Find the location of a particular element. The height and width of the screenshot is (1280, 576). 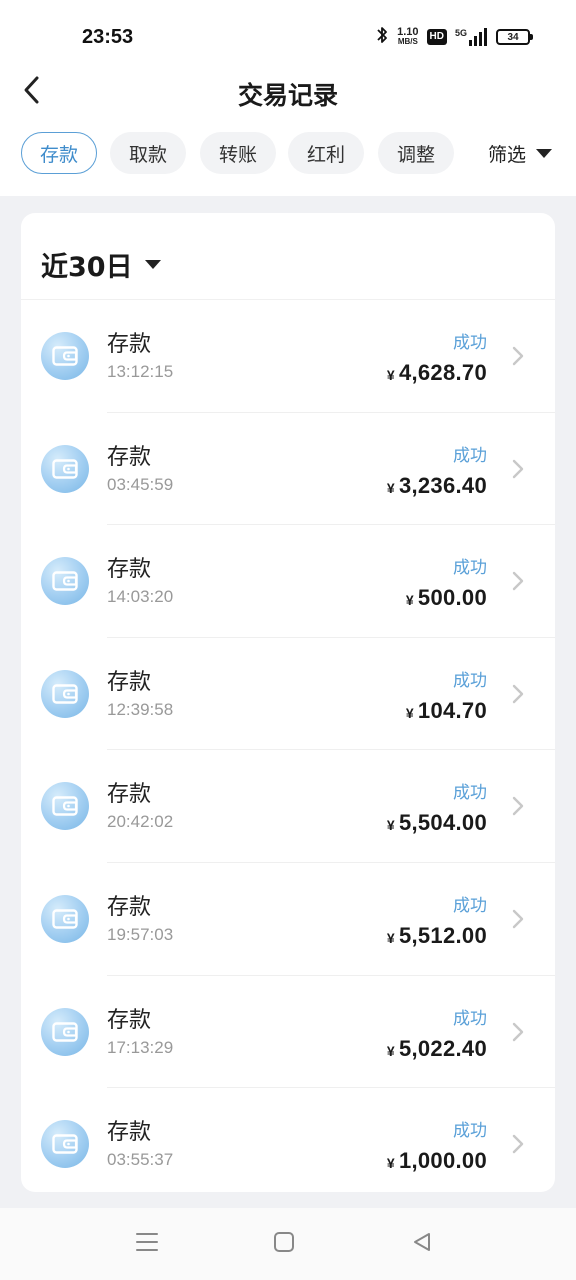

network-speed: 1.10 MB/S is located at coordinates (407, 37).